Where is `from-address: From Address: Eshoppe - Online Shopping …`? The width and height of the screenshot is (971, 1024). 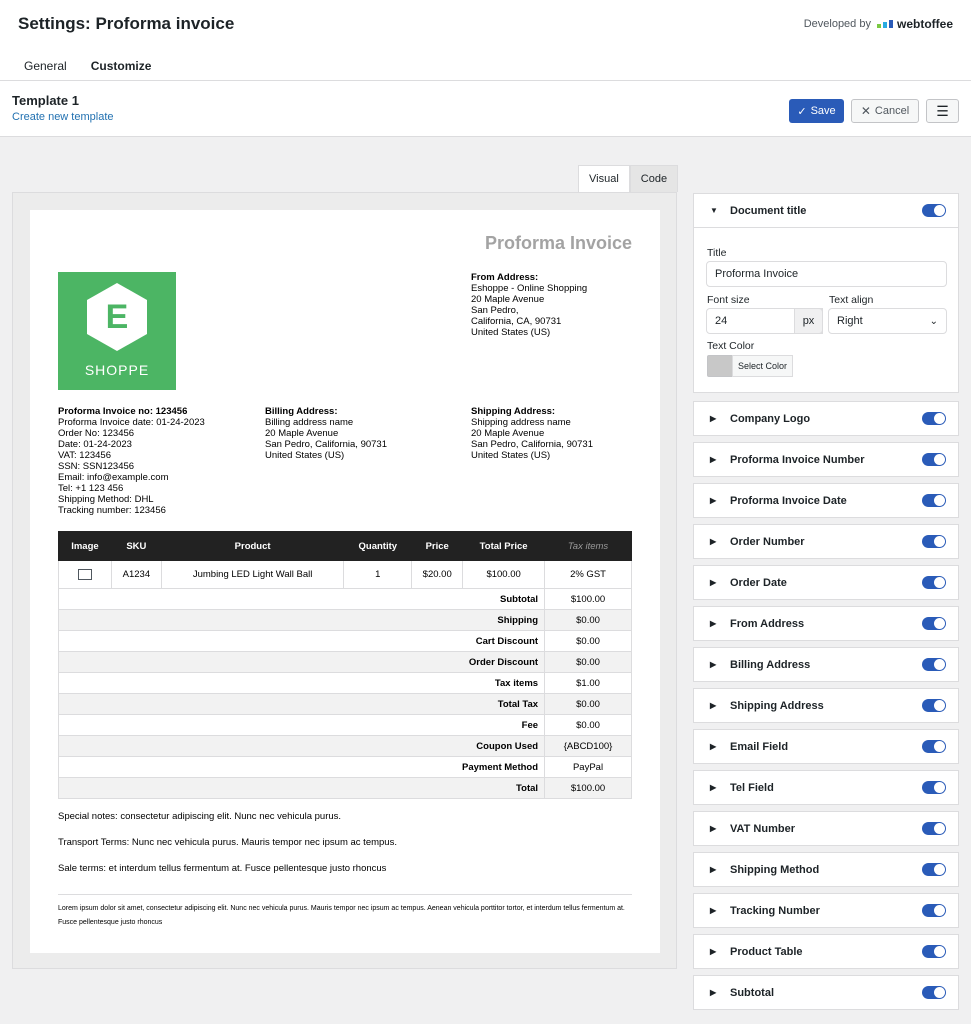
from-address: From Address: Eshoppe - Online Shopping … is located at coordinates (529, 305).